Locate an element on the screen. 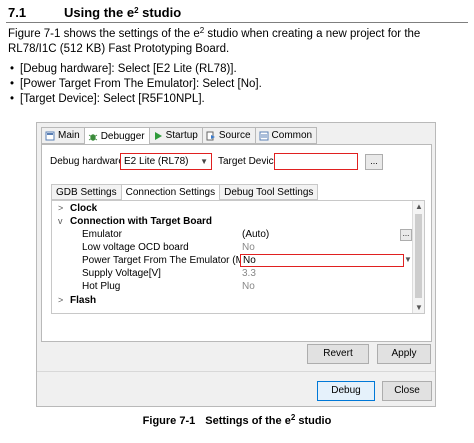 This screenshot has width=474, height=443. power-target-value: No is located at coordinates (249, 260).